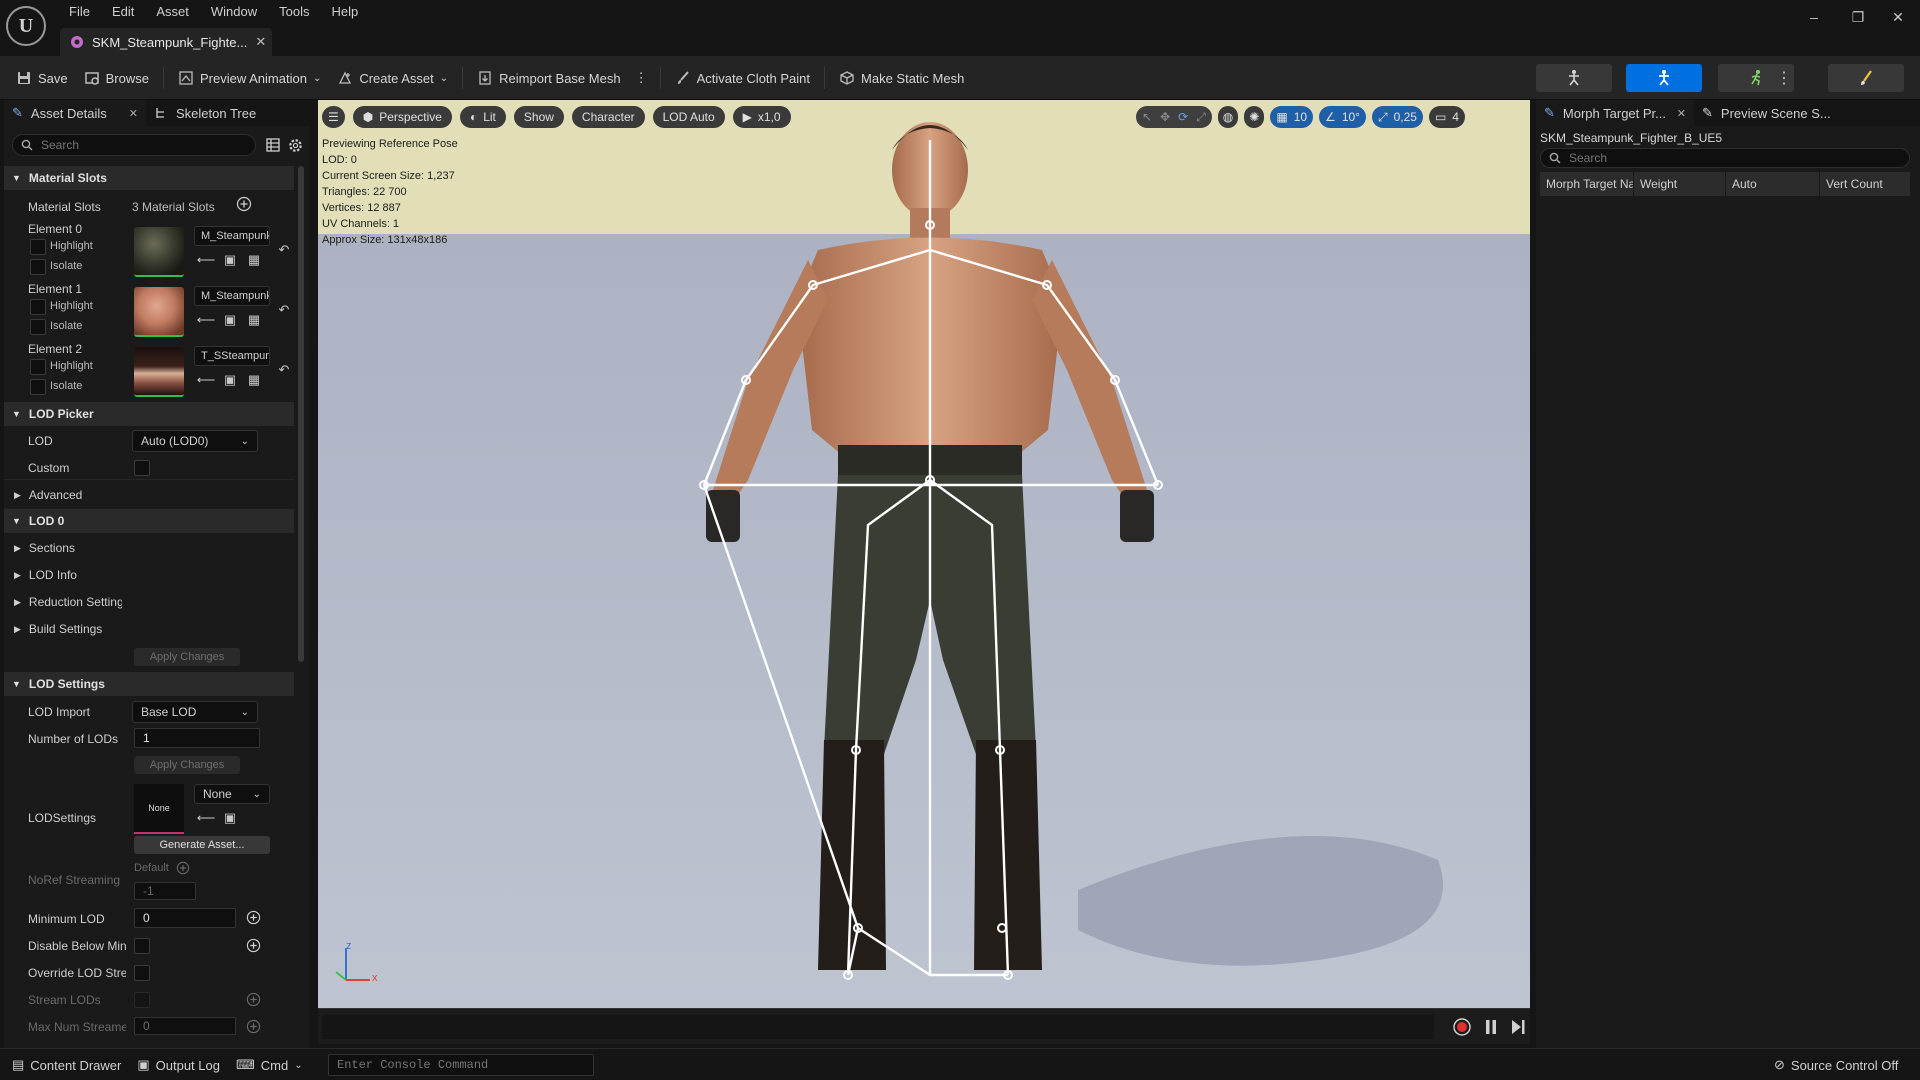  What do you see at coordinates (142, 1000) in the screenshot?
I see `stream-lods-checkbox` at bounding box center [142, 1000].